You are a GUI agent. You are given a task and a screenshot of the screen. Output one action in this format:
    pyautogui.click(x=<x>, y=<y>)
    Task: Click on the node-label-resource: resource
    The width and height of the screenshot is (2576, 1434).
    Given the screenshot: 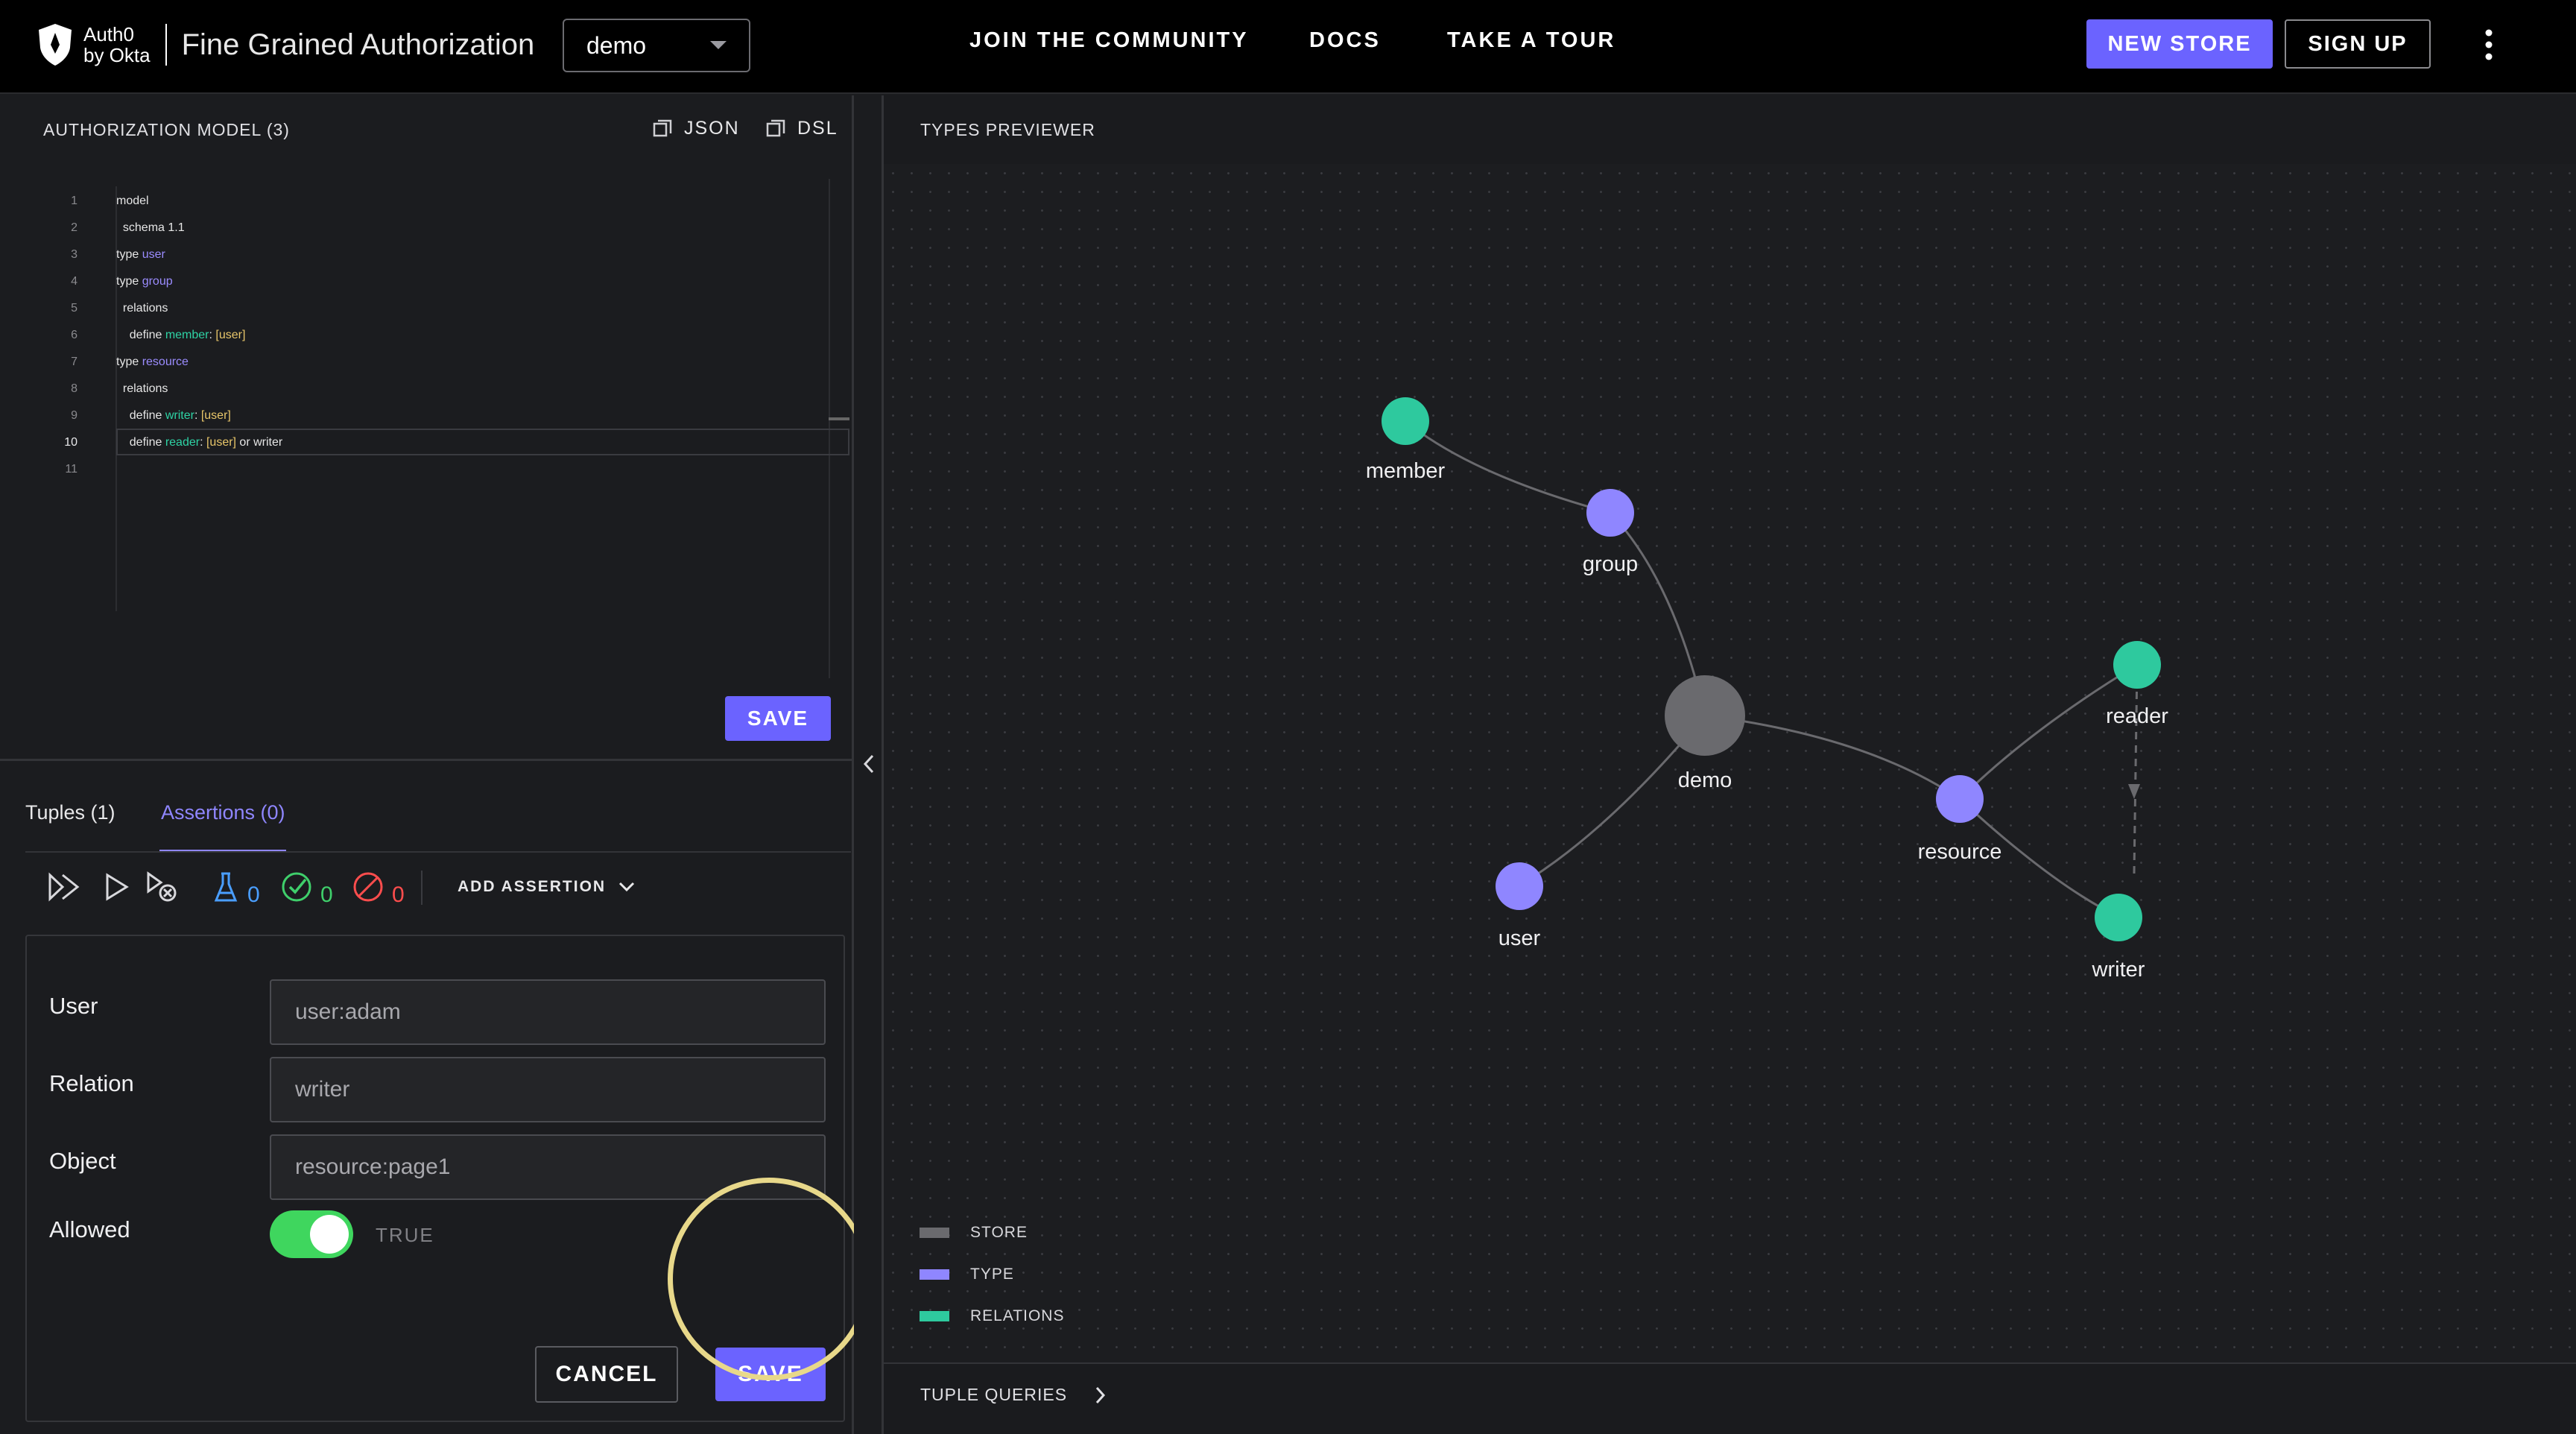 What is the action you would take?
    pyautogui.click(x=1960, y=852)
    